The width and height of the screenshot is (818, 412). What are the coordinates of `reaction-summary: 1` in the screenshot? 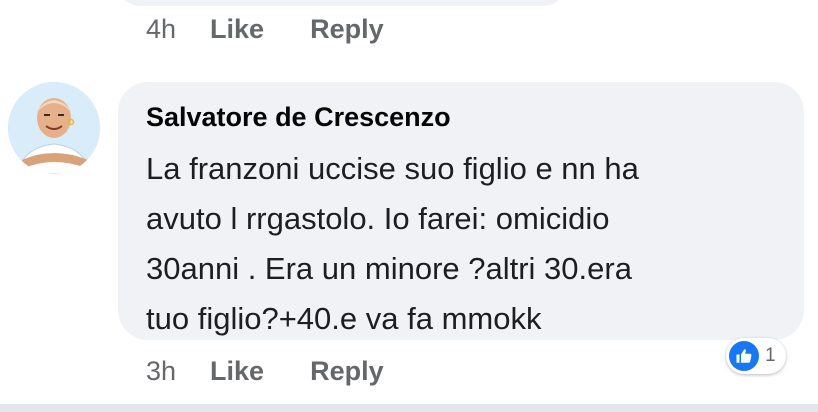 It's located at (756, 356).